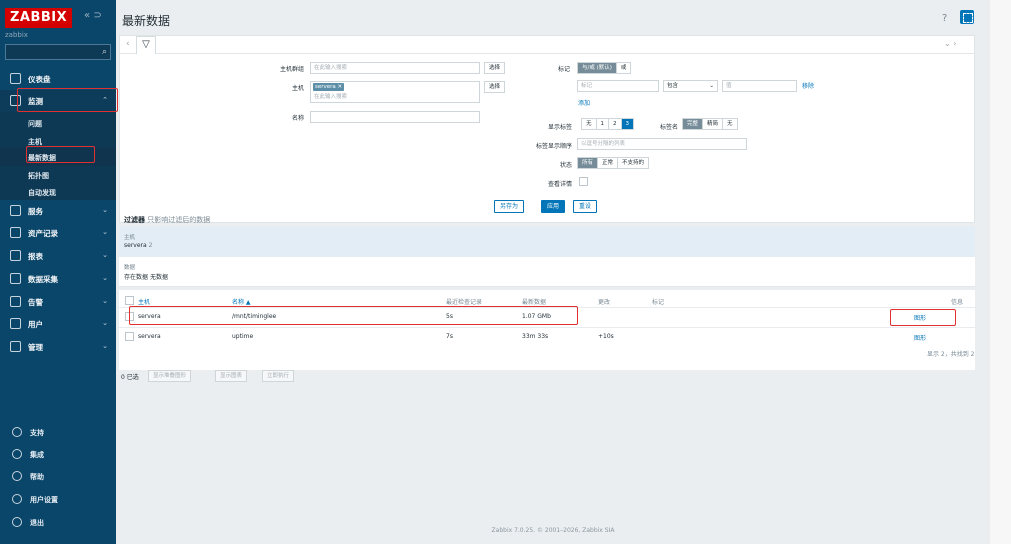  I want to click on menu-support: 支持, so click(58, 433).